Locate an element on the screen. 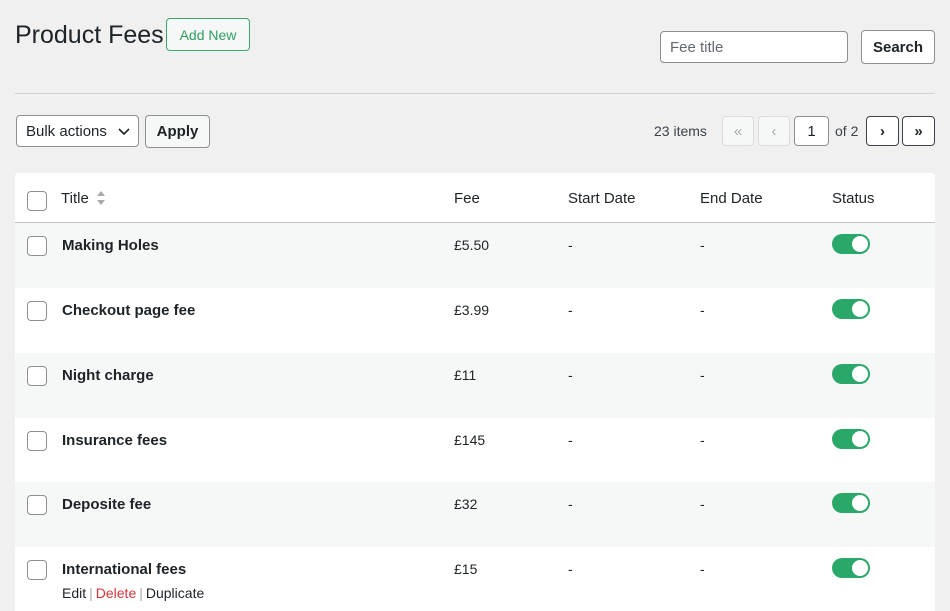 This screenshot has height=611, width=950. row-title: Checkout page fee is located at coordinates (128, 310).